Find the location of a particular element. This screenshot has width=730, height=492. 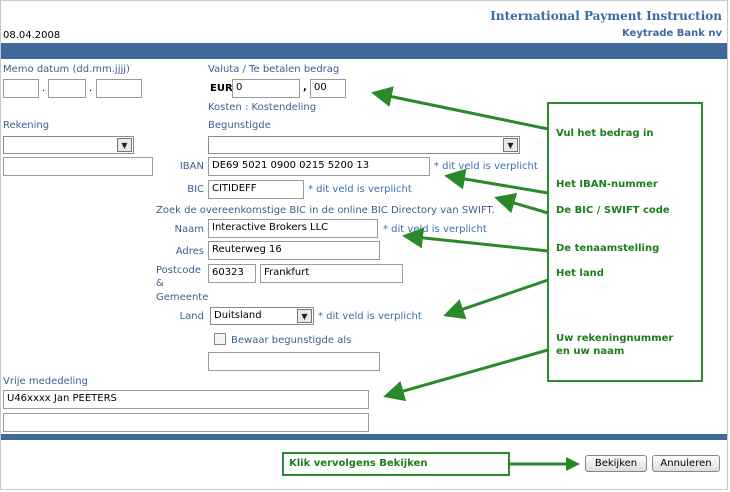

memo-month-input is located at coordinates (67, 88).